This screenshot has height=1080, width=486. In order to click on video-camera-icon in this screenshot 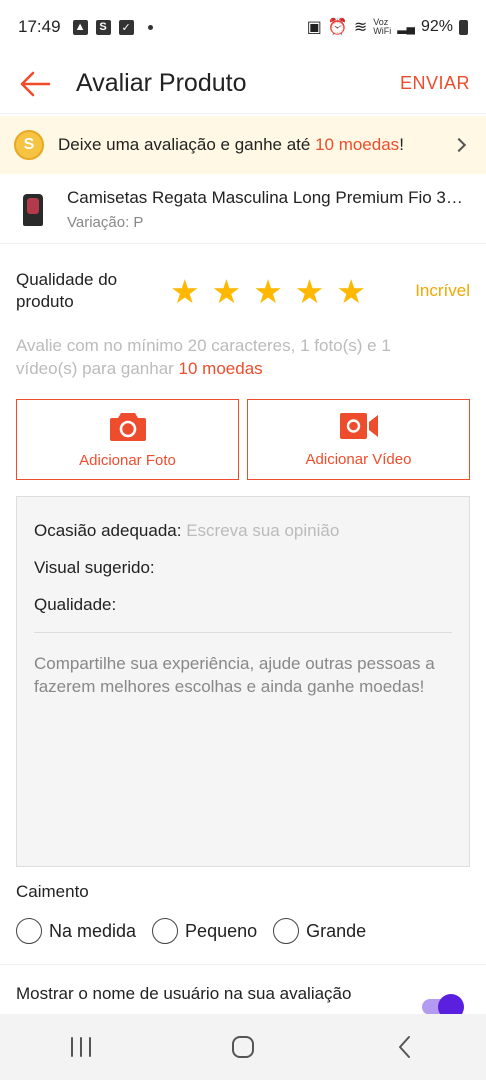, I will do `click(358, 426)`.